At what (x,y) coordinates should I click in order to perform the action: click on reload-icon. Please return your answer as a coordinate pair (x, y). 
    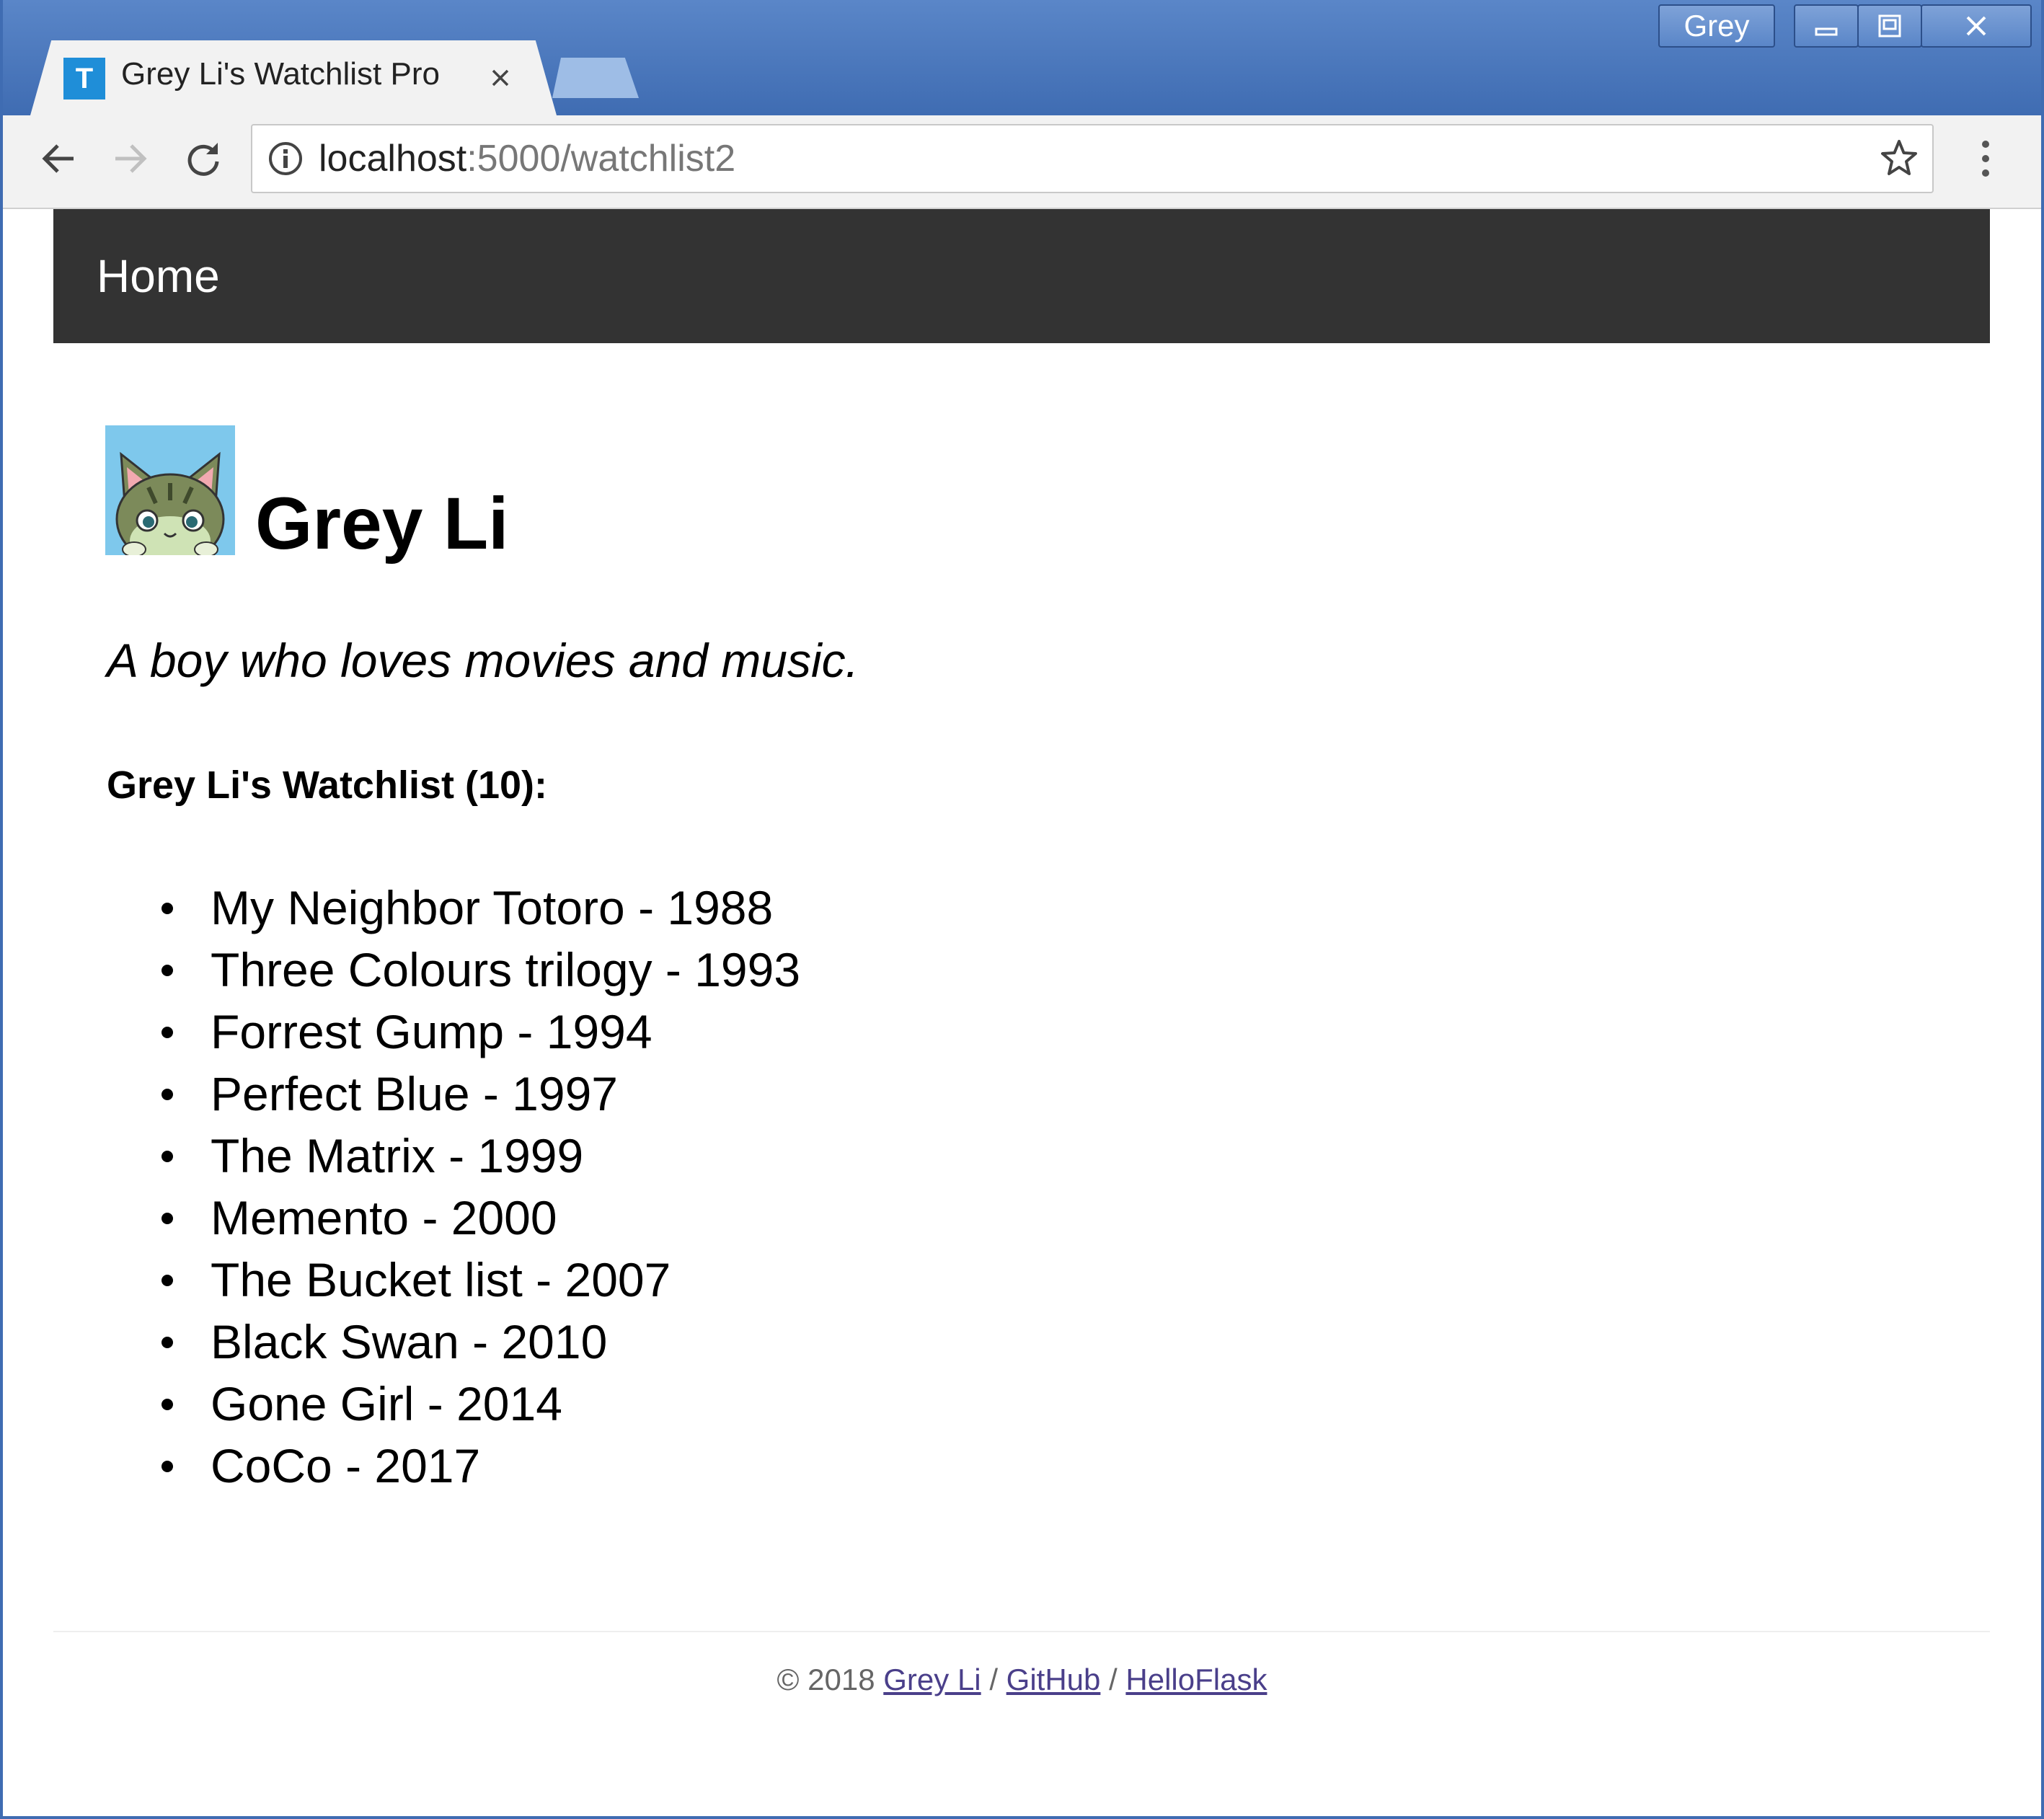
    Looking at the image, I should click on (203, 159).